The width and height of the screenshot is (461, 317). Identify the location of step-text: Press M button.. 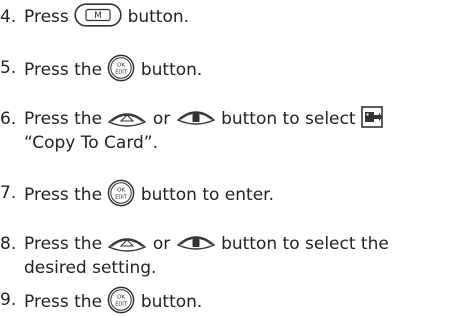
(107, 16).